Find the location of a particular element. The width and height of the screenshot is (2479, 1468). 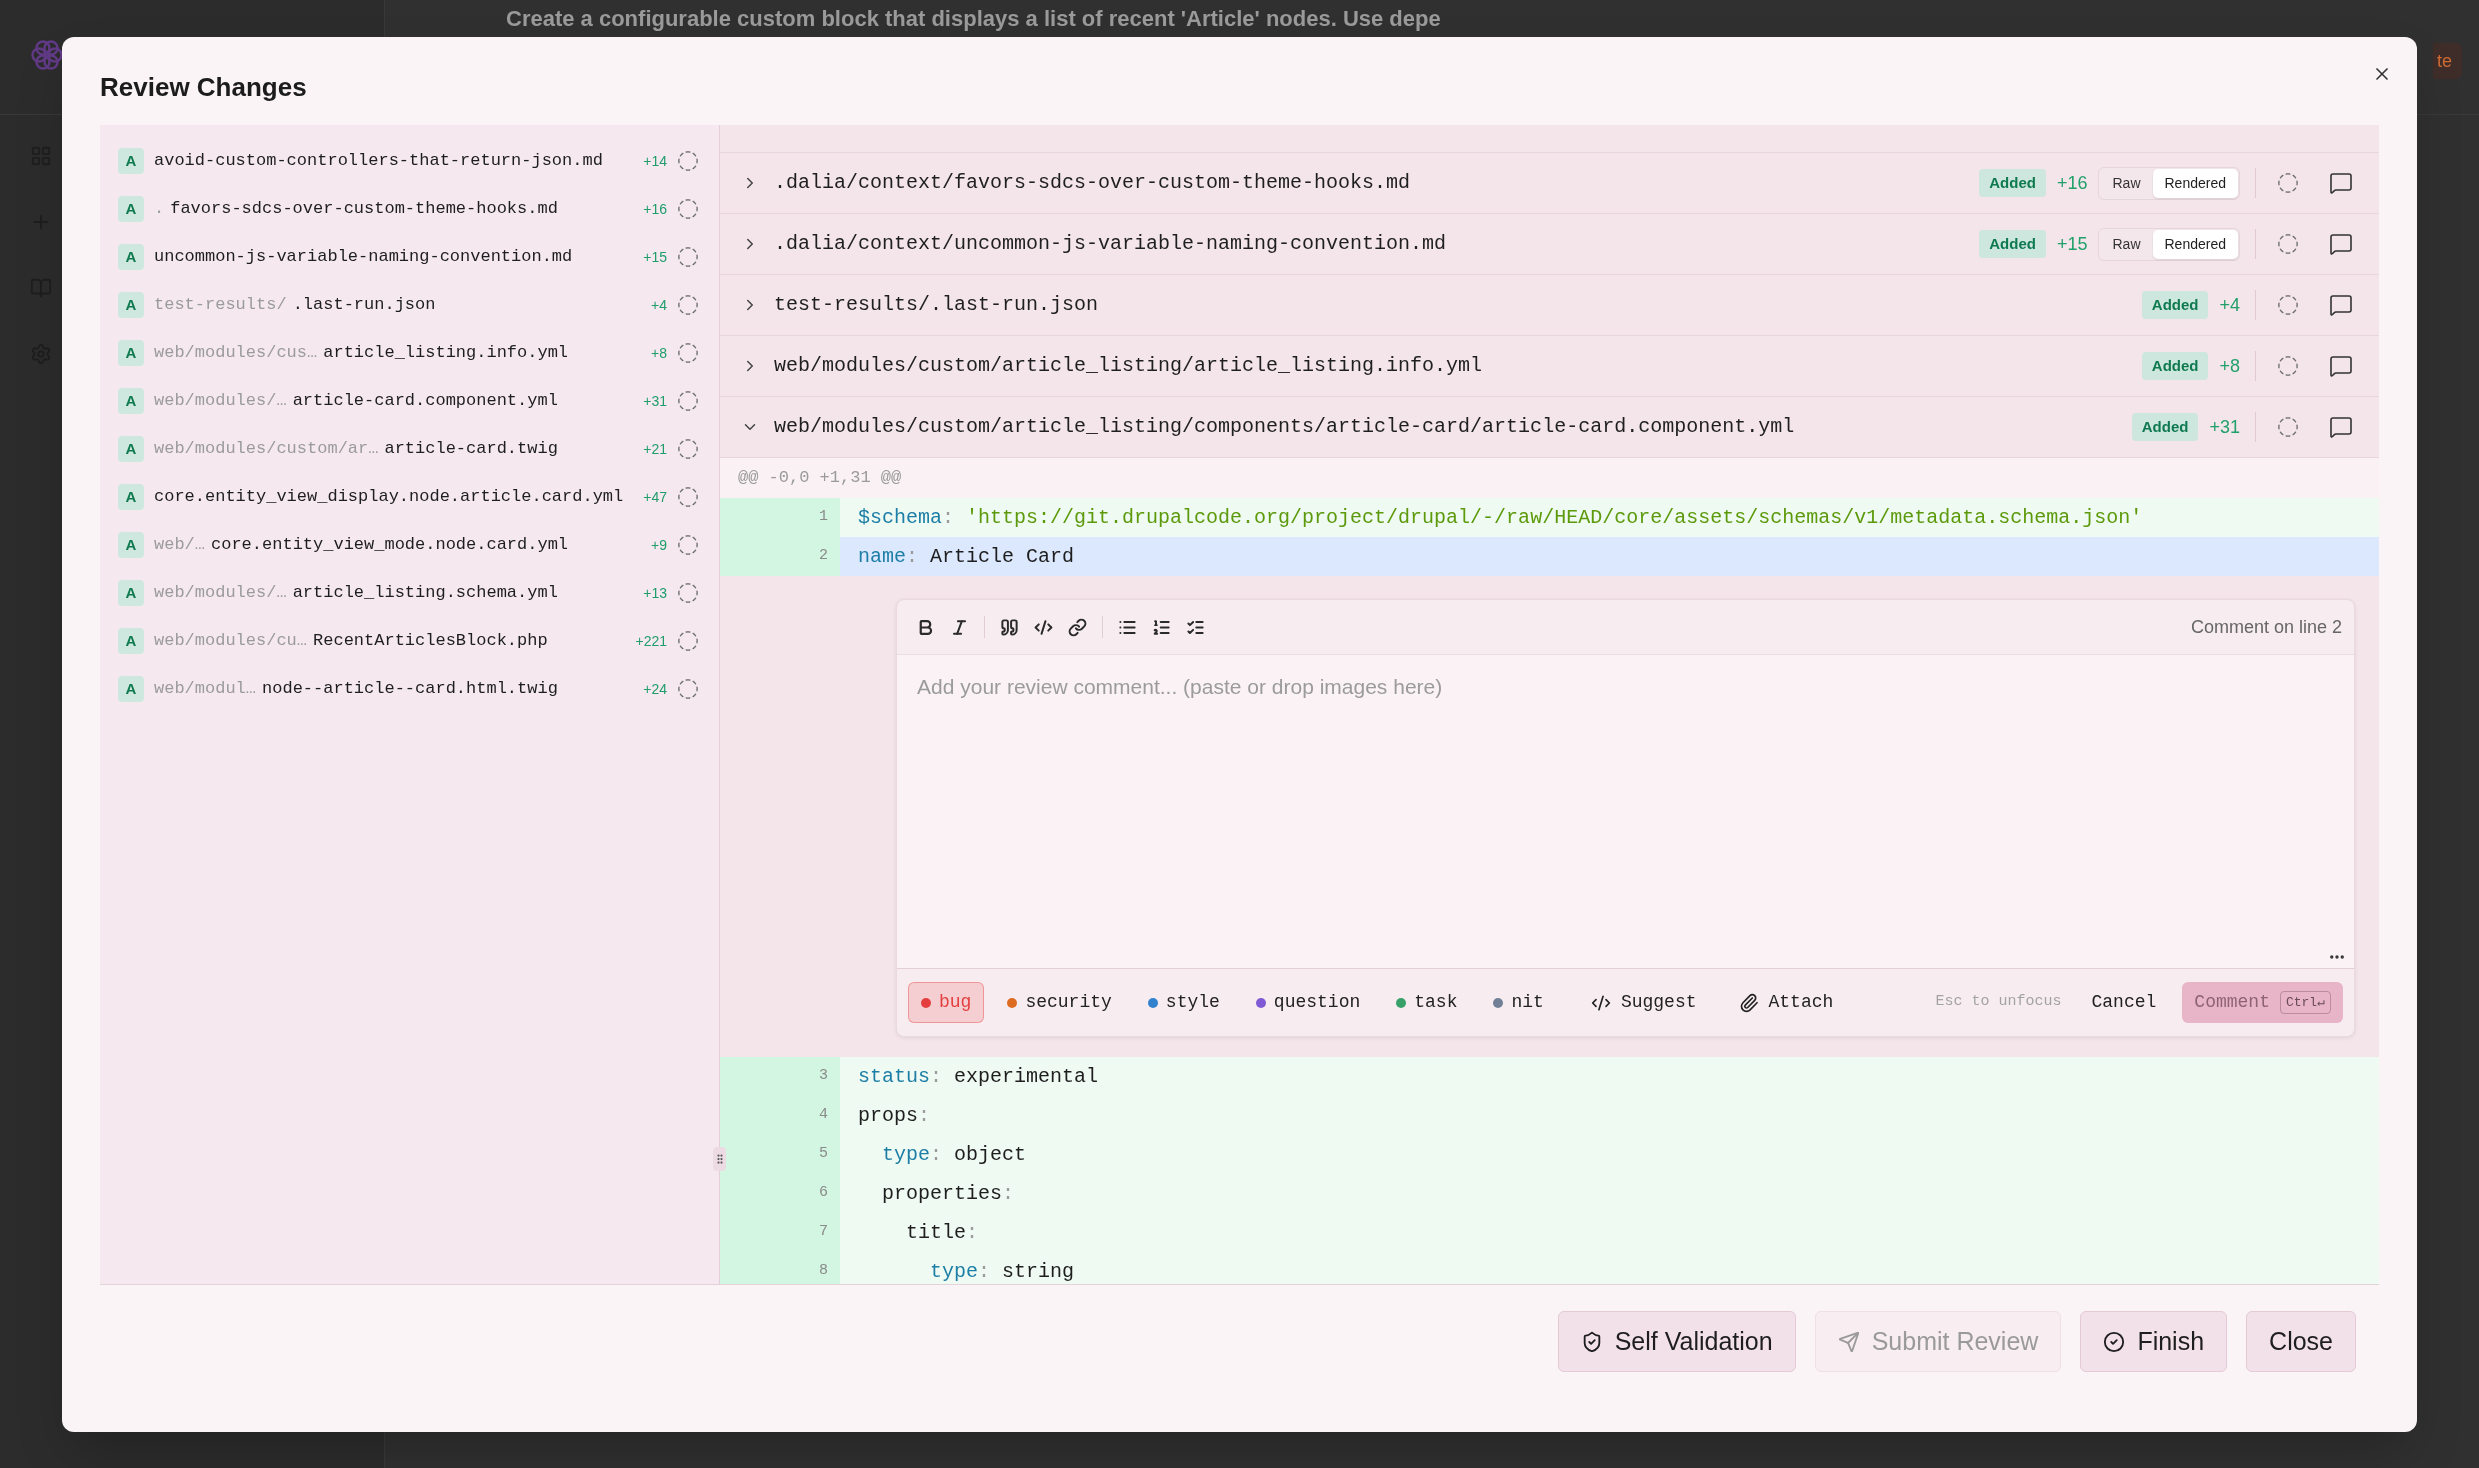

line-number: 8 is located at coordinates (780, 1268).